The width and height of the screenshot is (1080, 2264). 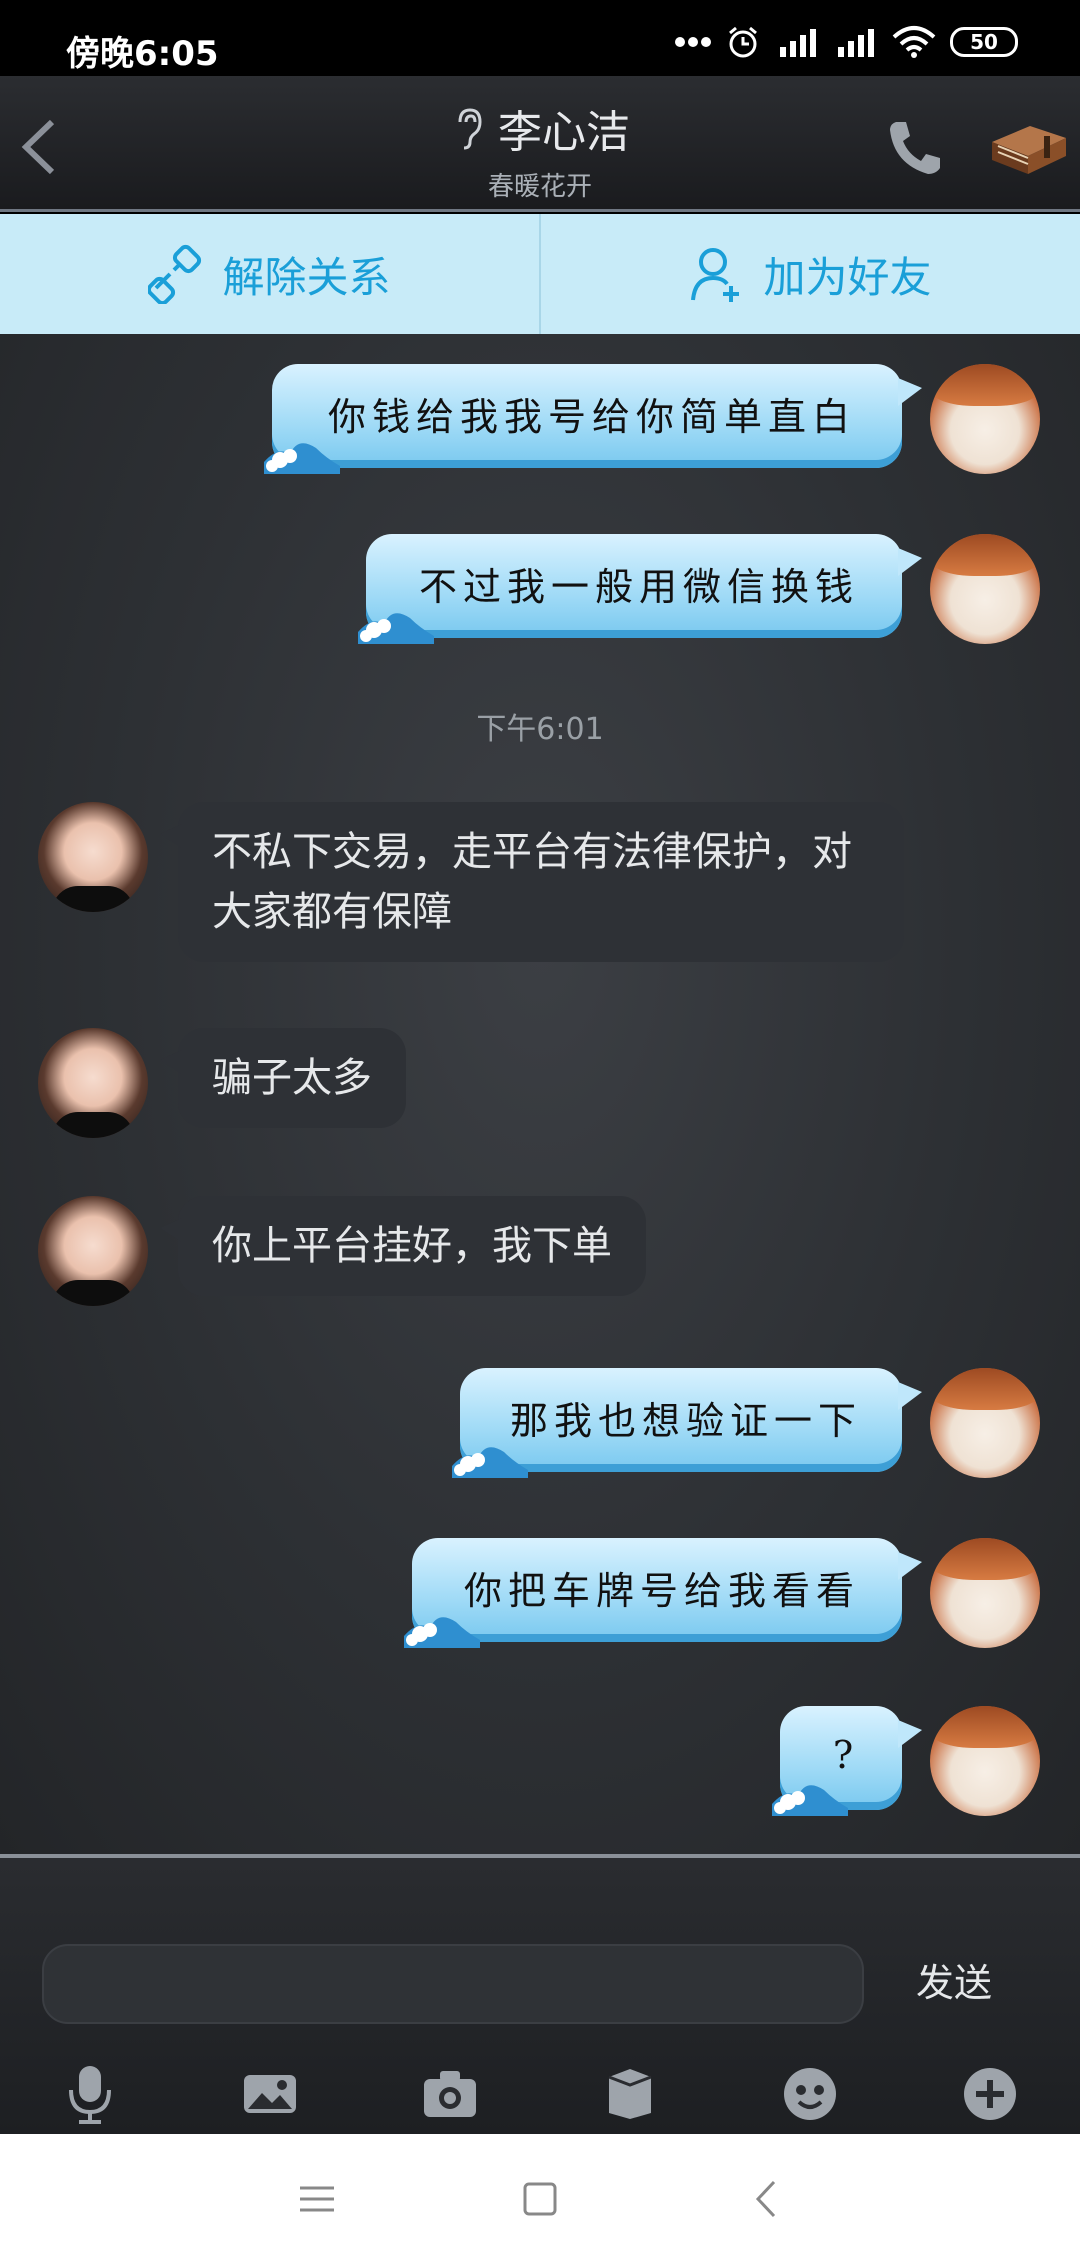 What do you see at coordinates (90, 2094) in the screenshot?
I see `microphone-icon` at bounding box center [90, 2094].